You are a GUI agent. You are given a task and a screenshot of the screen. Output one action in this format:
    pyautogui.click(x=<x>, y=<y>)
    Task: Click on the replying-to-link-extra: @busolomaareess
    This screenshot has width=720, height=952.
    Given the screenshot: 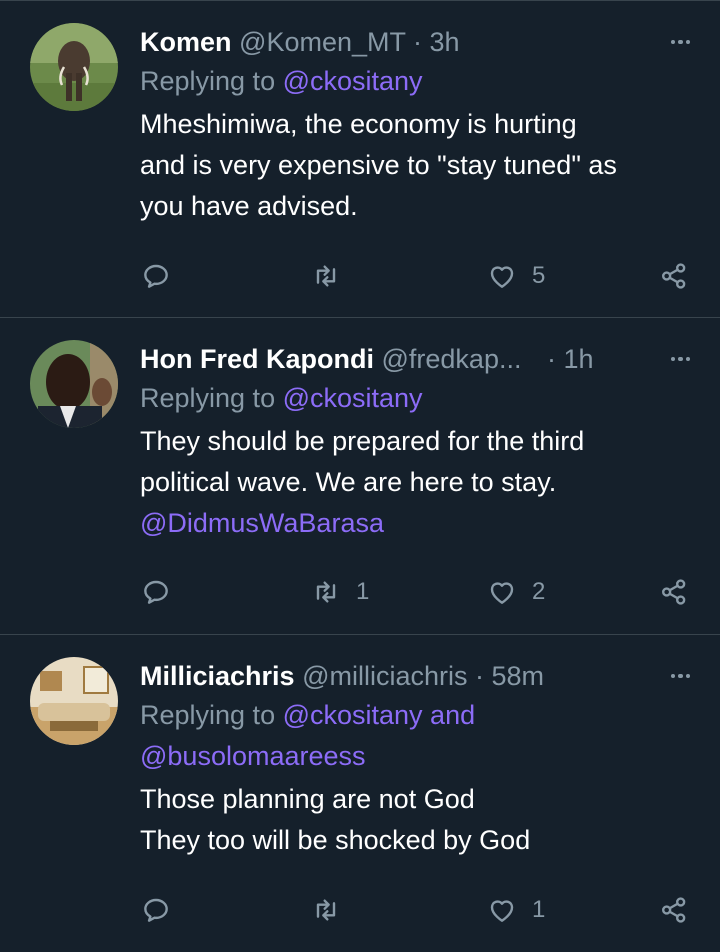 What is the action you would take?
    pyautogui.click(x=420, y=756)
    